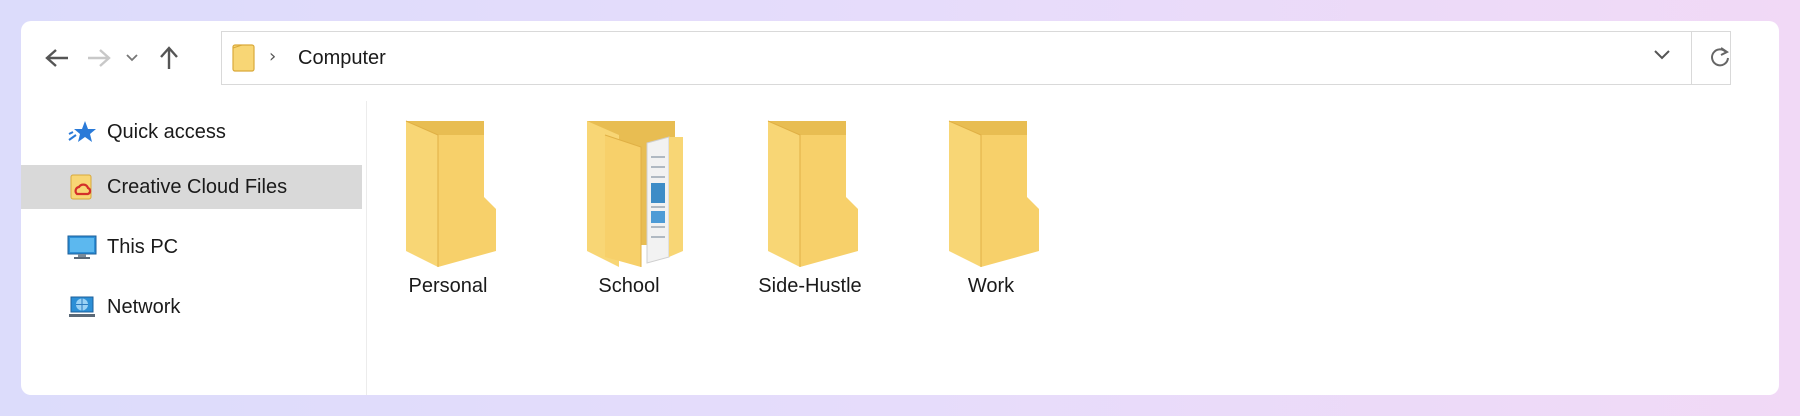 Image resolution: width=1800 pixels, height=416 pixels. I want to click on sidebar-item-creative-cloud-files: Creative Cloud Files, so click(191, 187).